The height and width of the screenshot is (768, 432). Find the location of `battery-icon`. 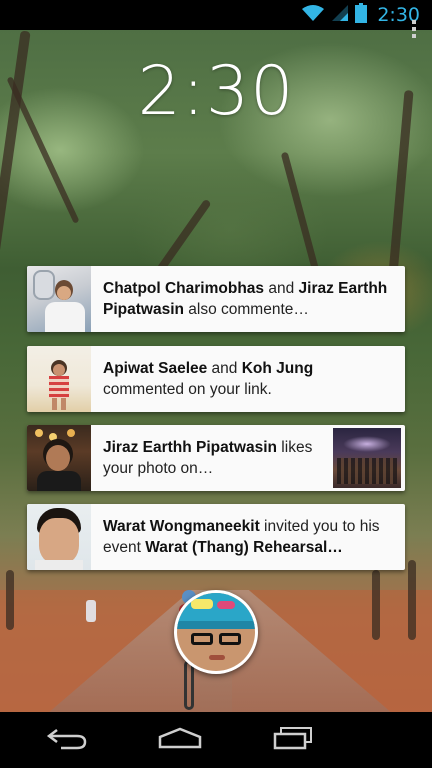

battery-icon is located at coordinates (361, 15).